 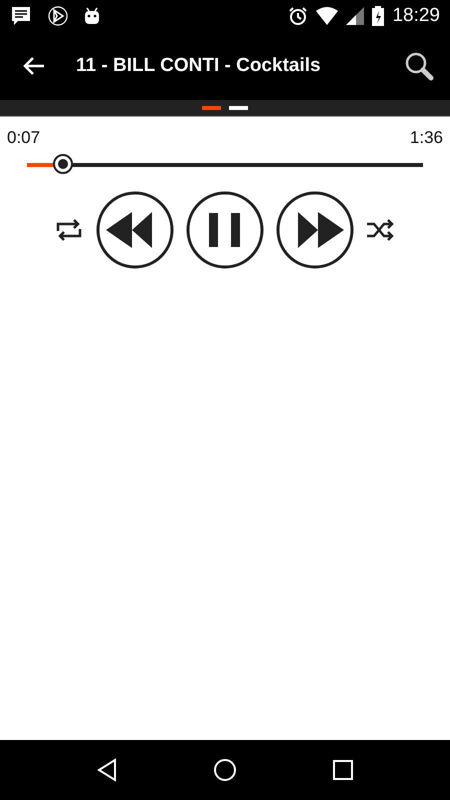 What do you see at coordinates (419, 66) in the screenshot?
I see `search-button` at bounding box center [419, 66].